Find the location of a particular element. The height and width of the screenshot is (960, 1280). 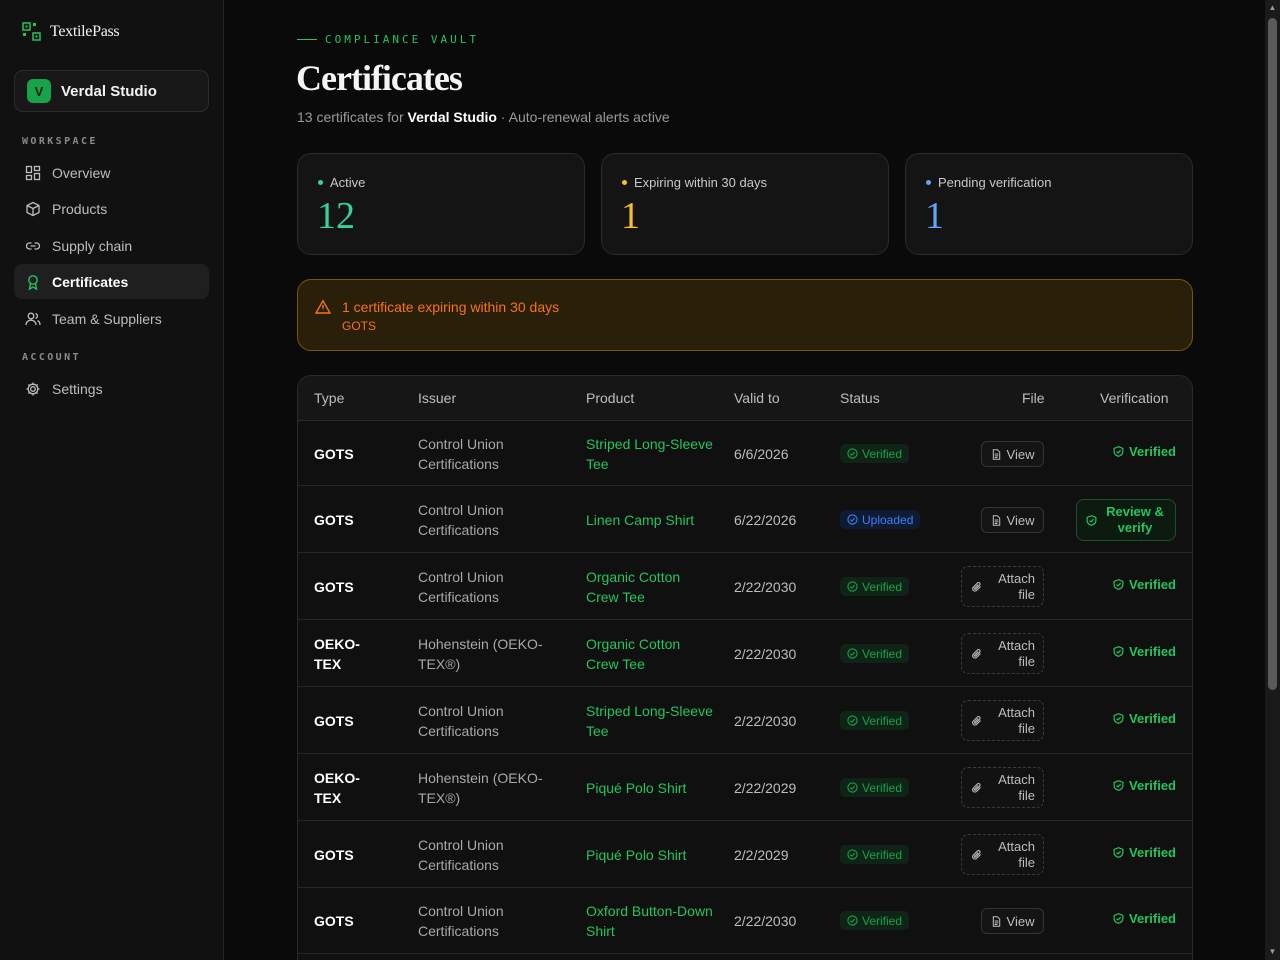

sidebar-item-label: Settings is located at coordinates (77, 388).